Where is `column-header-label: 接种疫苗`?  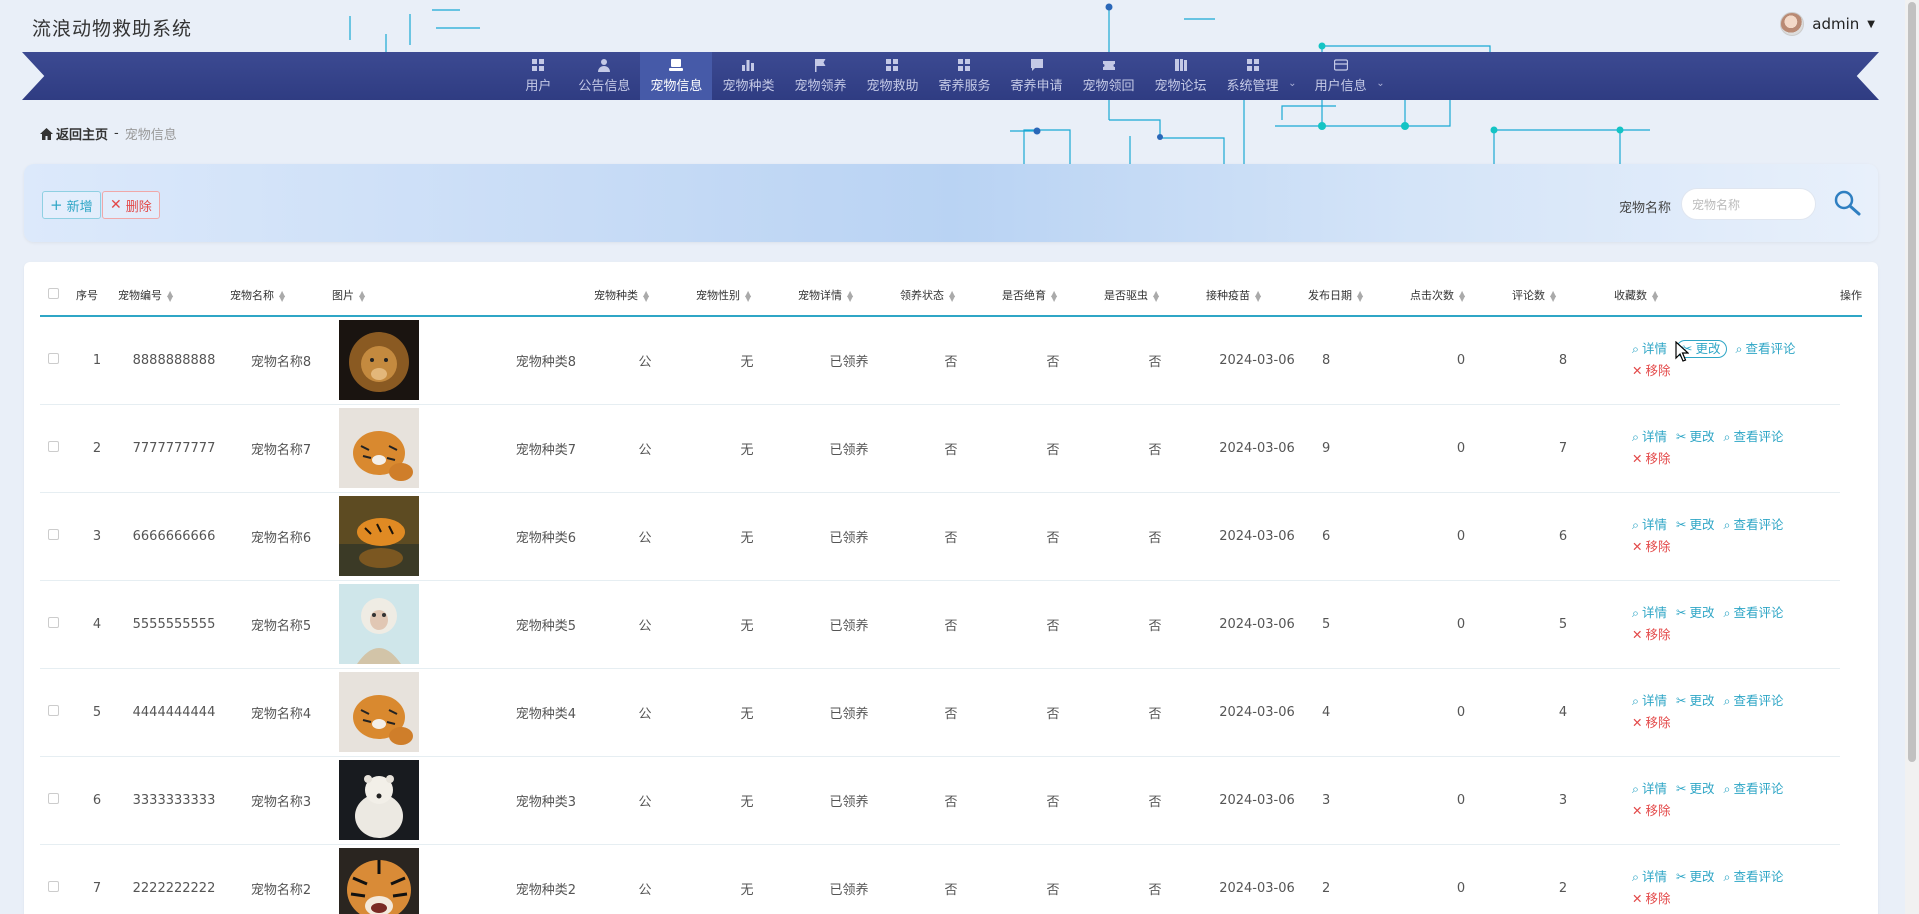 column-header-label: 接种疫苗 is located at coordinates (1228, 295).